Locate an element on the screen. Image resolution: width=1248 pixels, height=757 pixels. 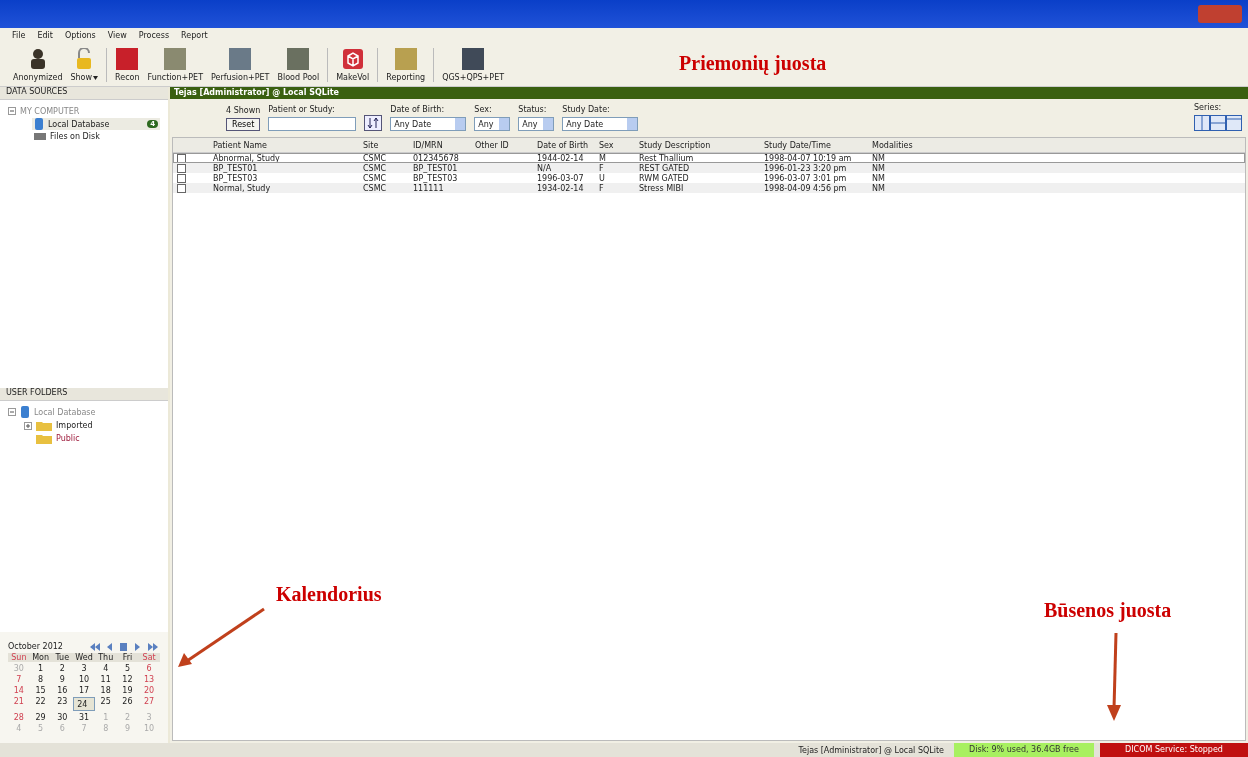
calendar-day: 9 is located at coordinates (62, 679).